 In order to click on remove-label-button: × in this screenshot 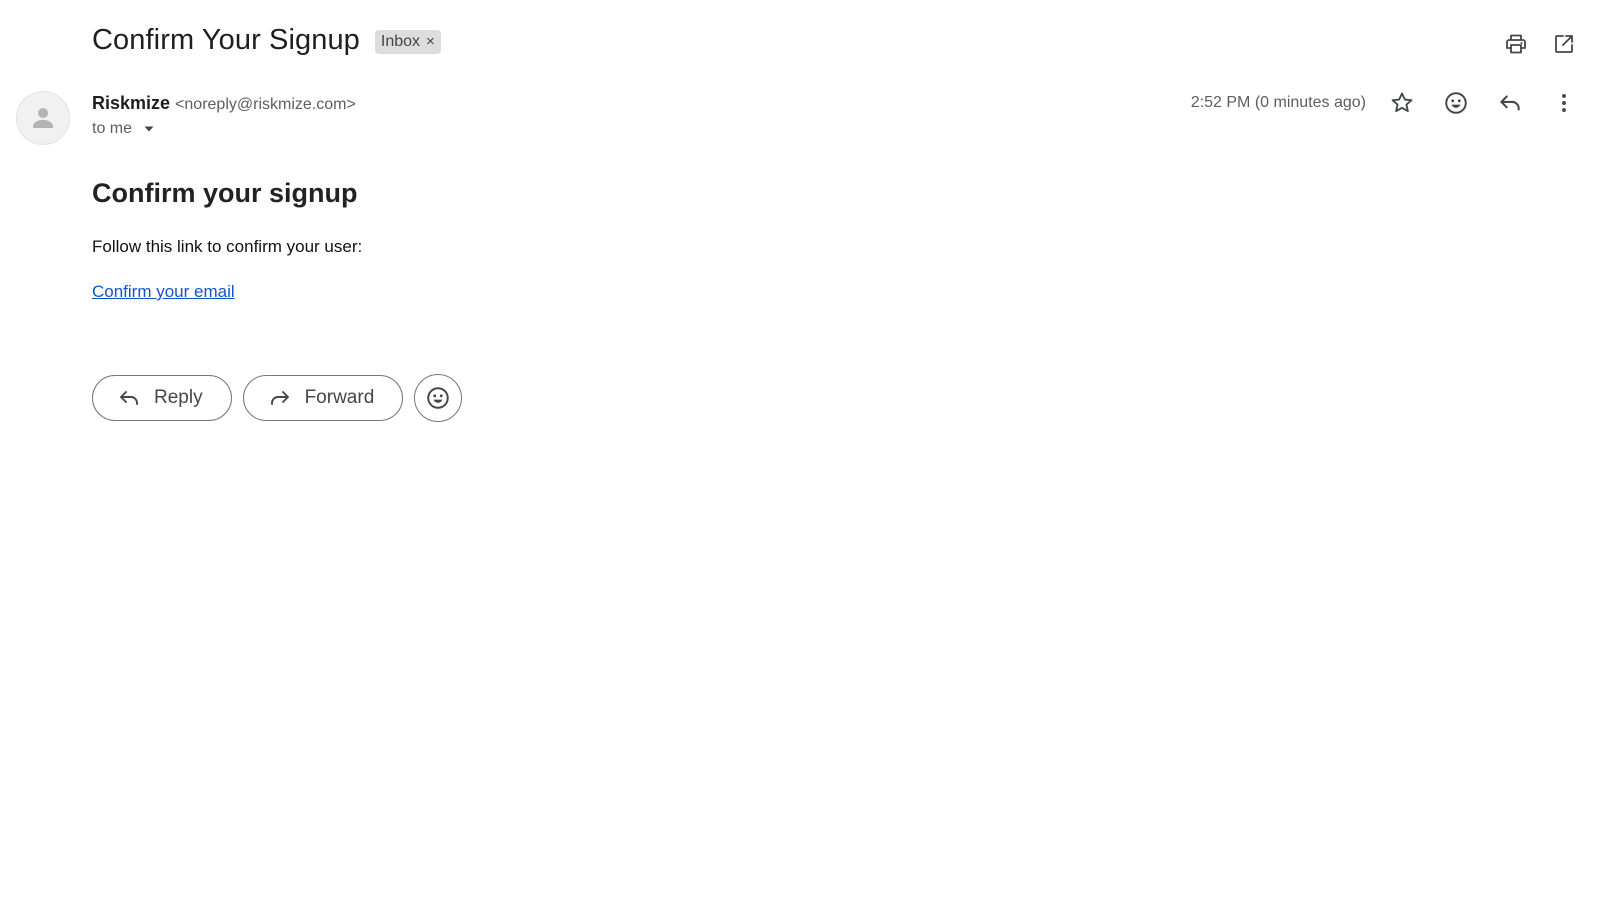, I will do `click(430, 41)`.